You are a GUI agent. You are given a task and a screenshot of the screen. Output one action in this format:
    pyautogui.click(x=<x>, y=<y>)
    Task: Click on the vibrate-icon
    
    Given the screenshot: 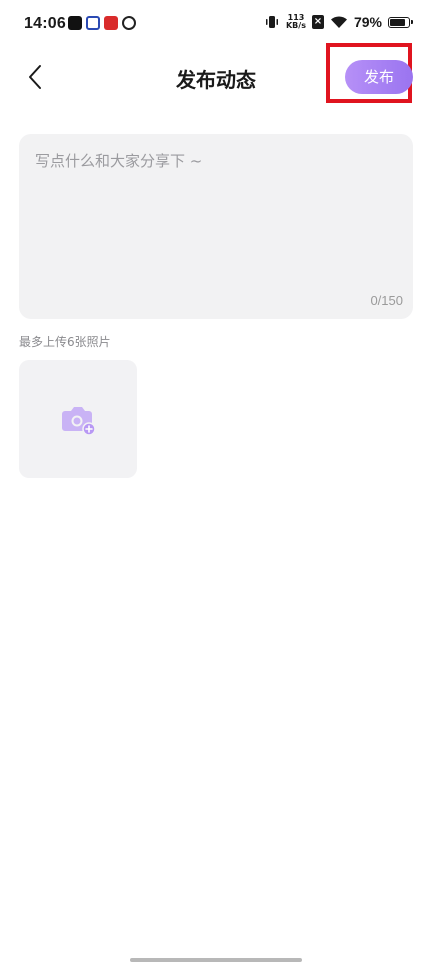 What is the action you would take?
    pyautogui.click(x=271, y=22)
    